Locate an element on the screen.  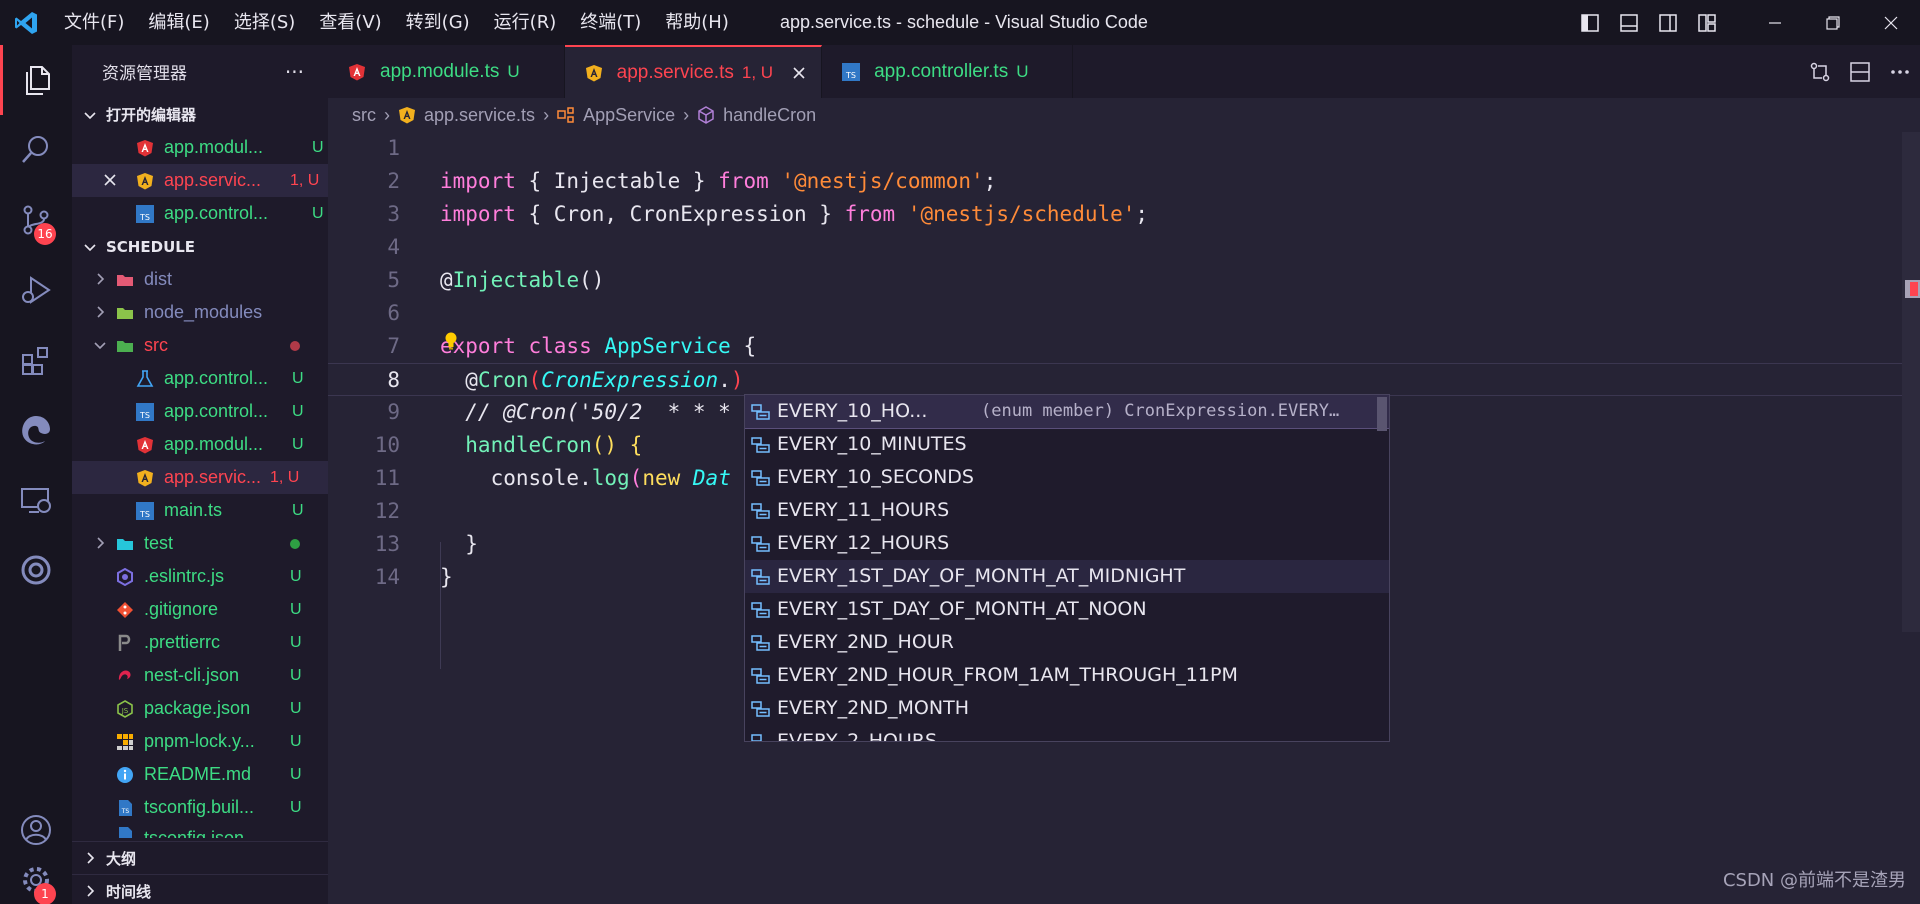
tree-folder-src: src is located at coordinates (200, 345).